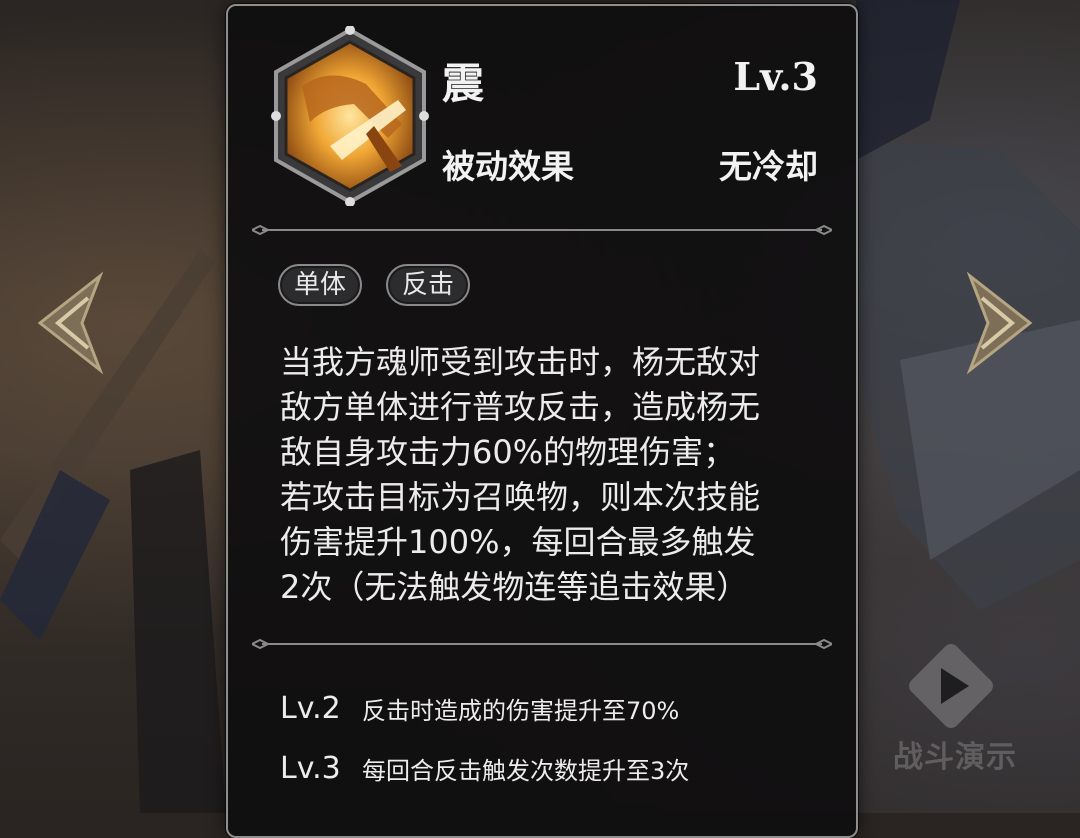 This screenshot has height=838, width=1080. What do you see at coordinates (768, 166) in the screenshot?
I see `skill-cooldown: 无冷却` at bounding box center [768, 166].